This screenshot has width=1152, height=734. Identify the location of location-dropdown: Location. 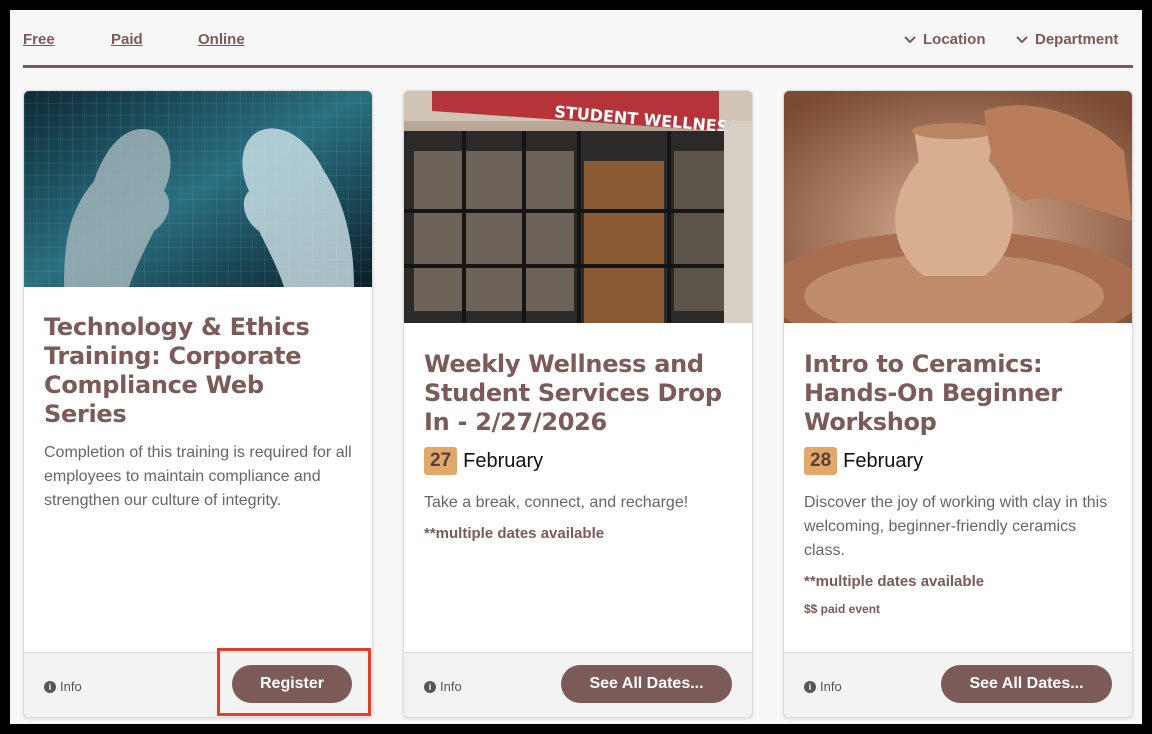
(944, 39).